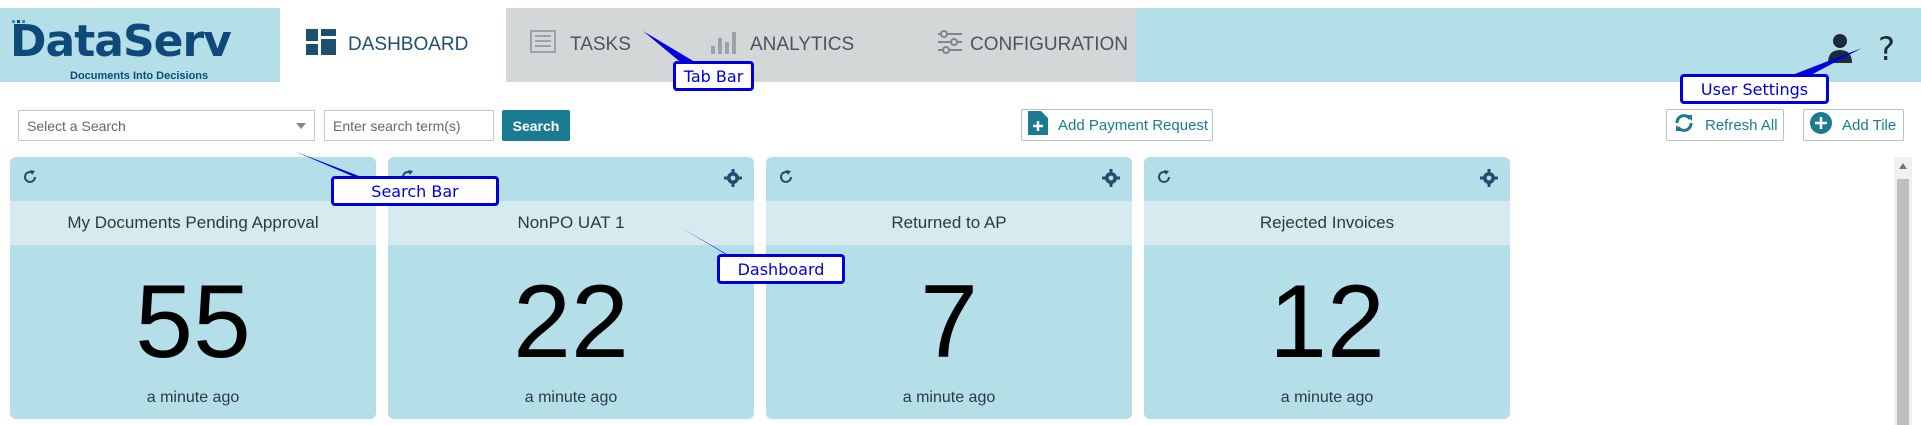 Image resolution: width=1921 pixels, height=425 pixels. What do you see at coordinates (949, 223) in the screenshot?
I see `tile-title: Returned to AP` at bounding box center [949, 223].